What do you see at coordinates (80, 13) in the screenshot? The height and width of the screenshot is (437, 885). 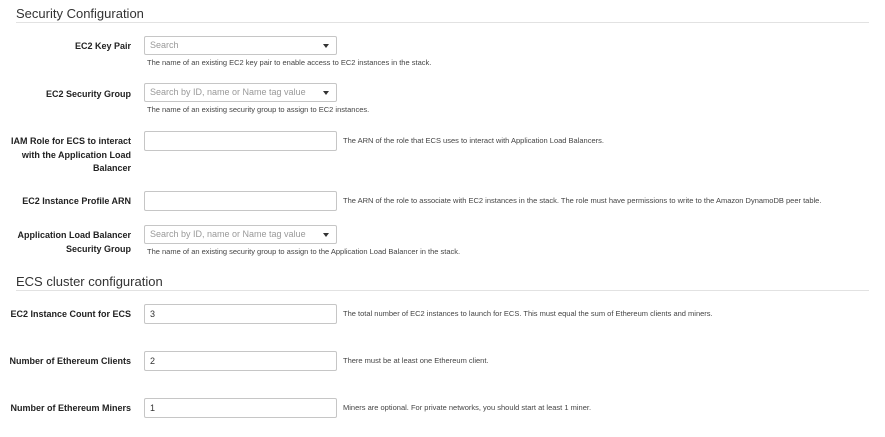 I see `section-title-security: Security Configuration` at bounding box center [80, 13].